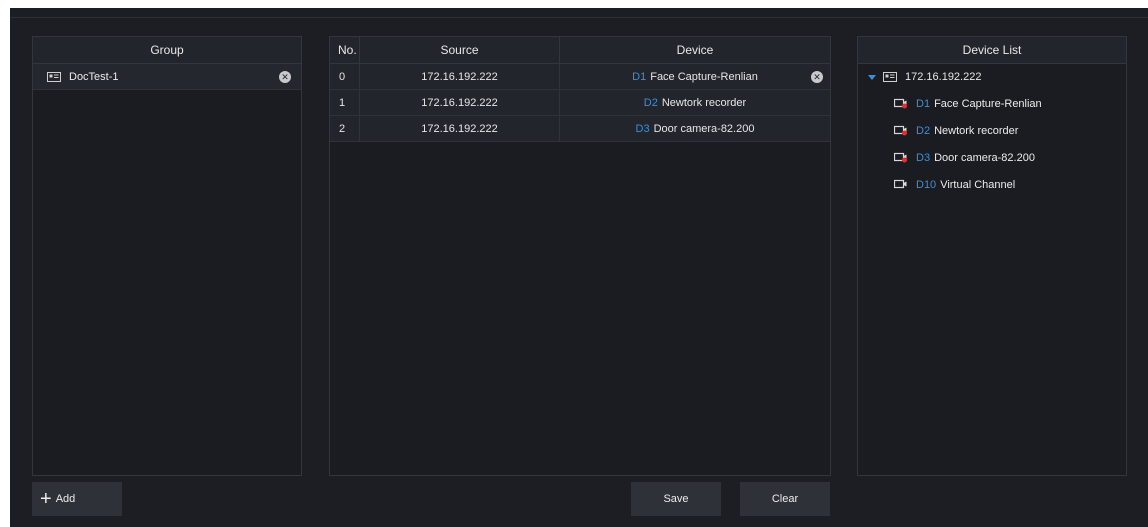 The image size is (1148, 527). What do you see at coordinates (704, 76) in the screenshot?
I see `device-name: Face Capture-Renlian` at bounding box center [704, 76].